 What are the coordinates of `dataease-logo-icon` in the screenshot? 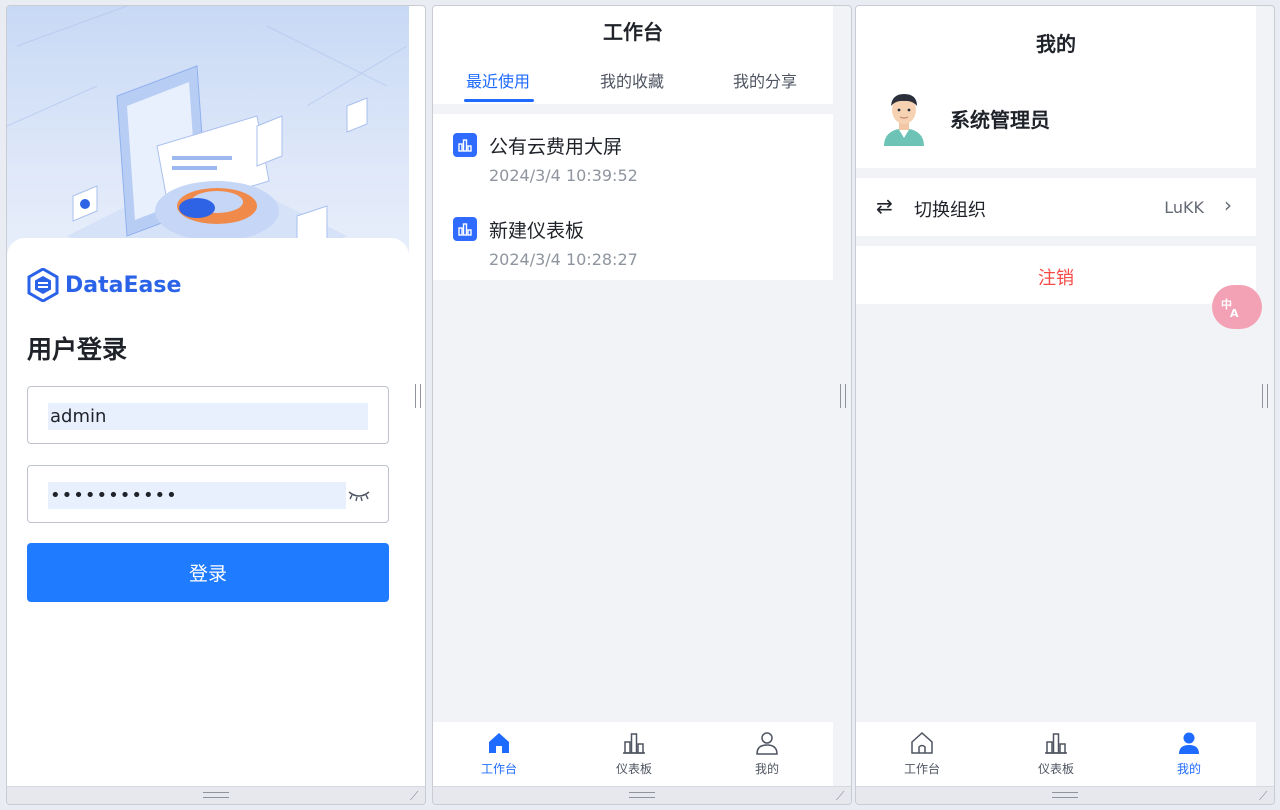 It's located at (43, 285).